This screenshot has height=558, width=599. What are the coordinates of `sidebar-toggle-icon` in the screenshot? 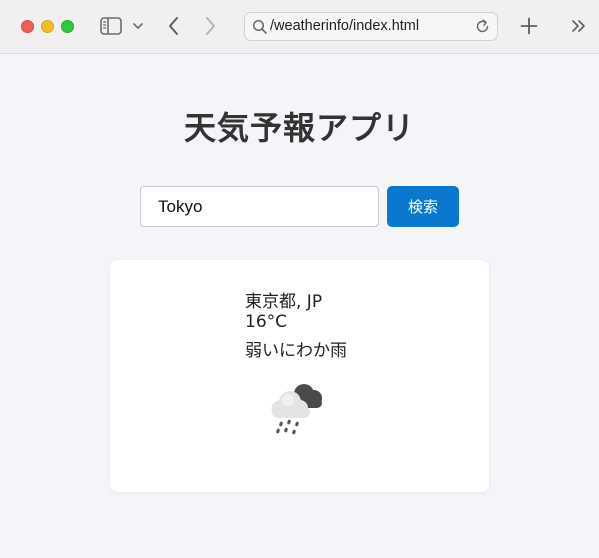 It's located at (111, 26).